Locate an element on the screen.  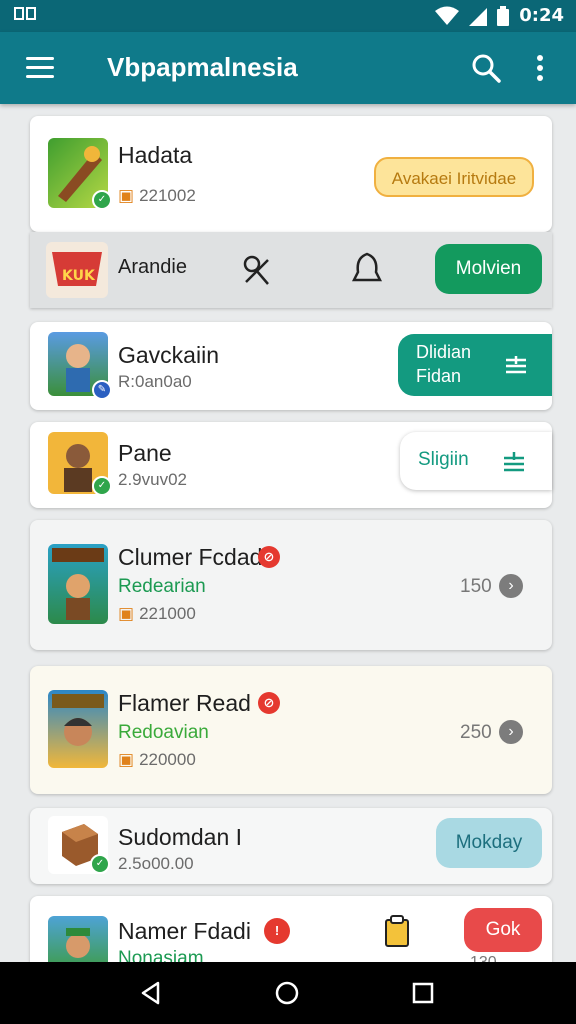
item-action-button: Gok is located at coordinates (503, 930).